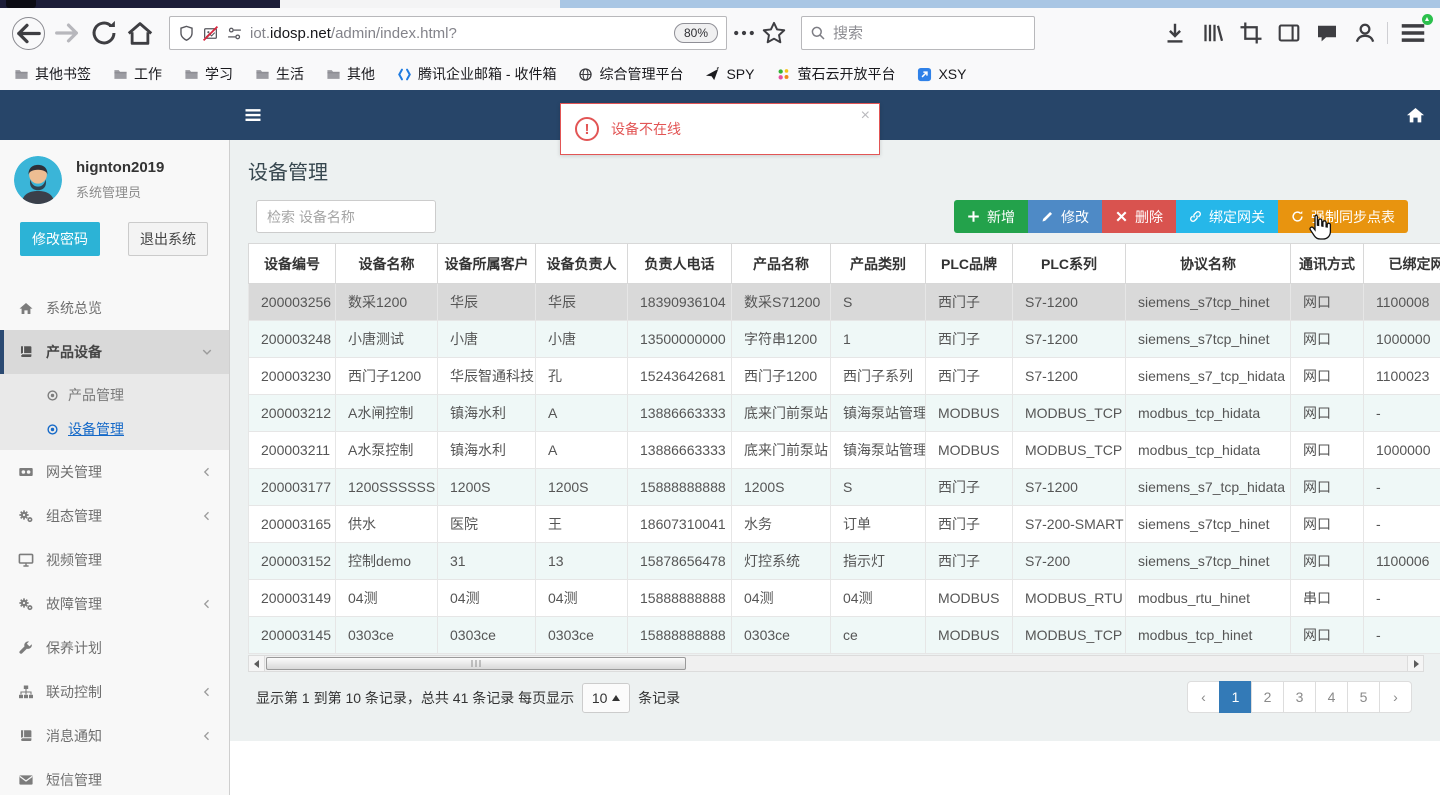 This screenshot has width=1440, height=795. Describe the element at coordinates (1415, 114) in the screenshot. I see `app-home-button` at that location.